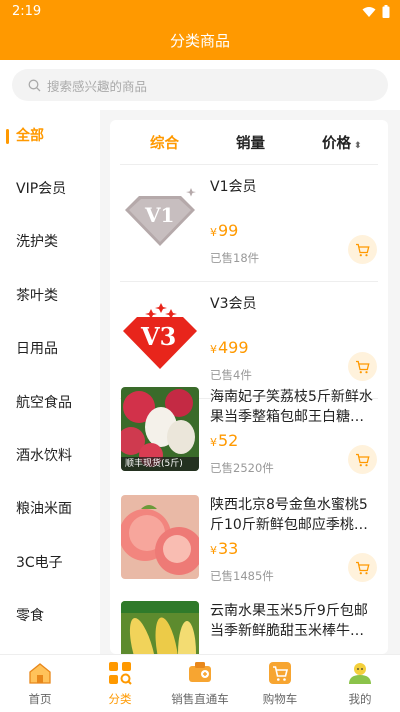  I want to click on svg-text: V1, so click(159, 215).